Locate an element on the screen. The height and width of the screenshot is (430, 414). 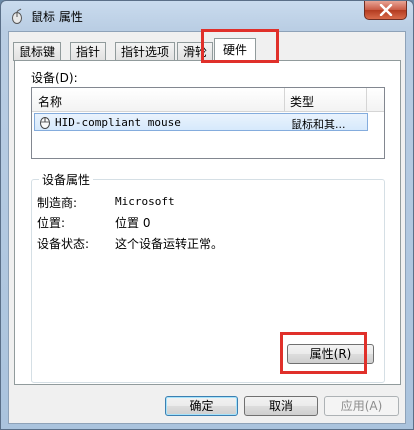
ok-button: 确定 is located at coordinates (201, 406).